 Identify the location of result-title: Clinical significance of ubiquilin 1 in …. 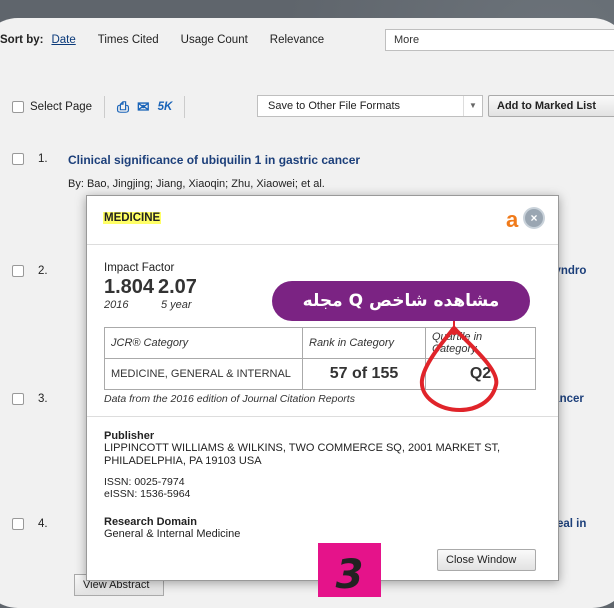
(214, 160).